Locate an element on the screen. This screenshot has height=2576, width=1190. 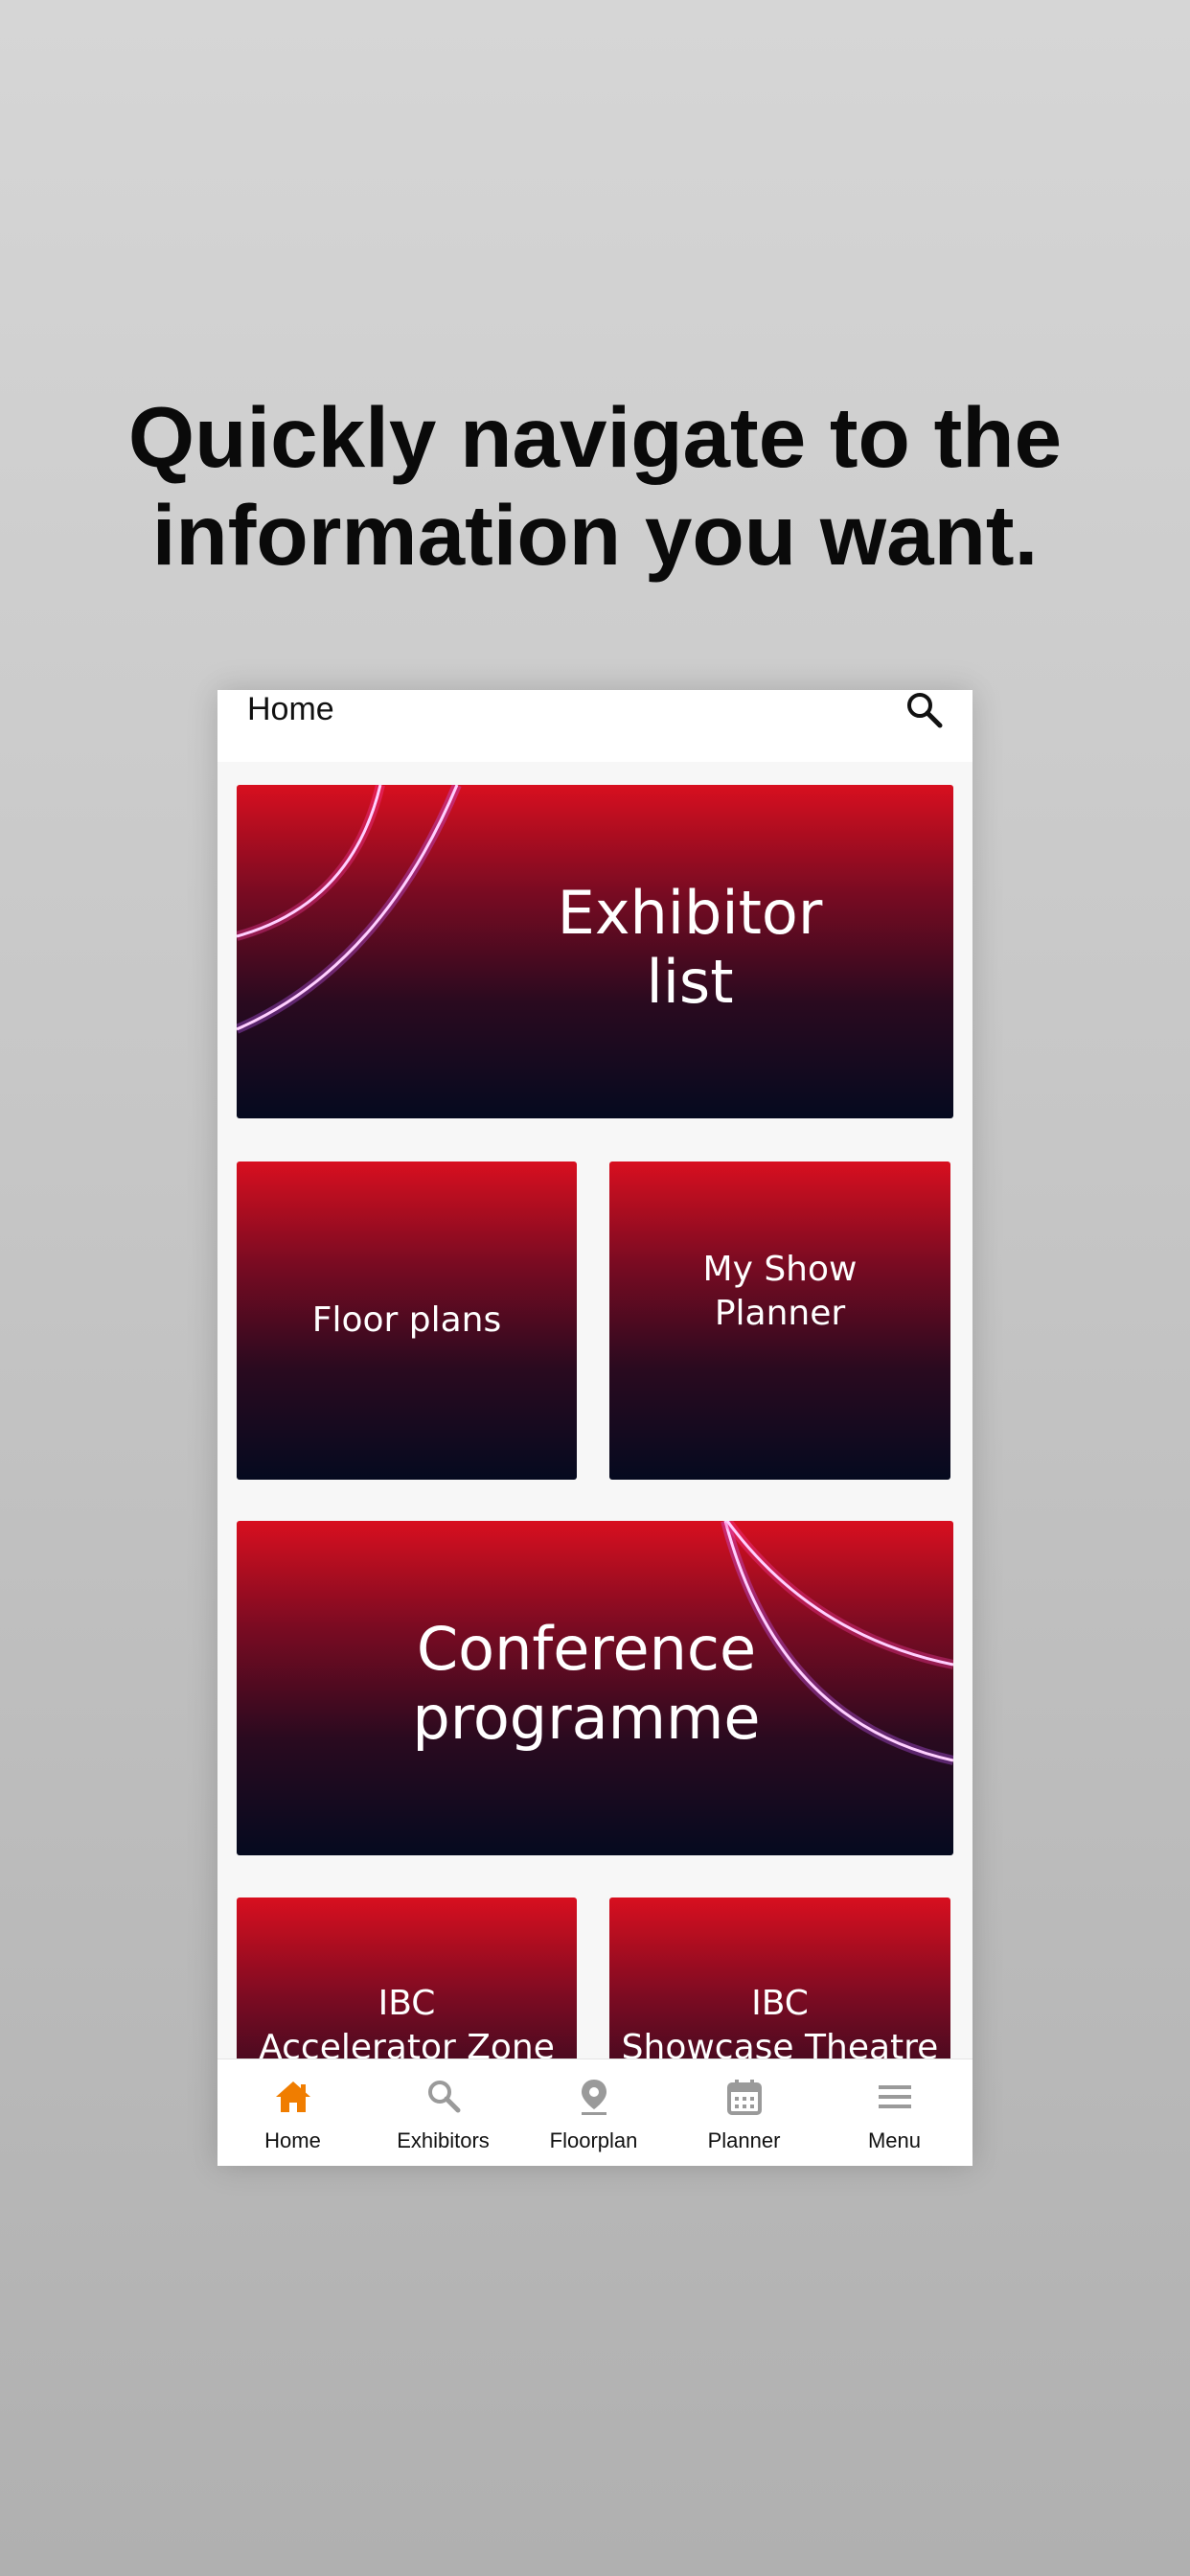
home-icon is located at coordinates (293, 2097).